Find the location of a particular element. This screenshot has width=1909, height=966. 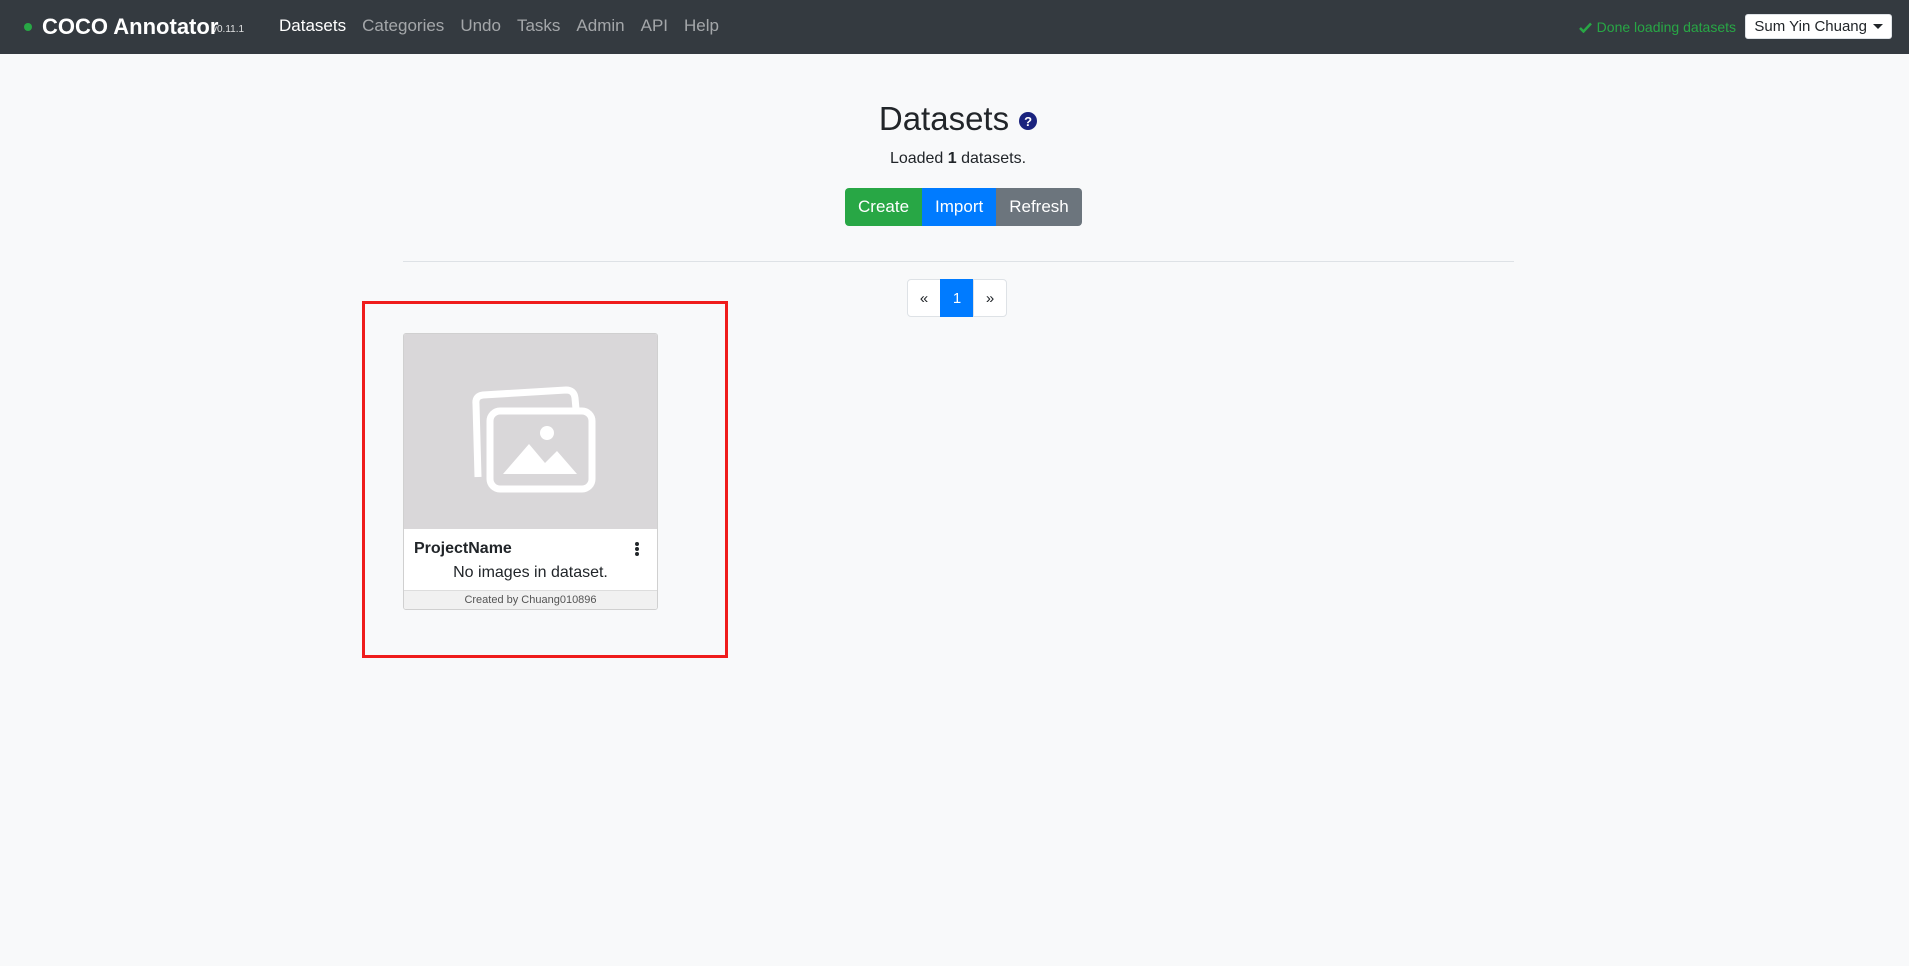

divider is located at coordinates (958, 261).